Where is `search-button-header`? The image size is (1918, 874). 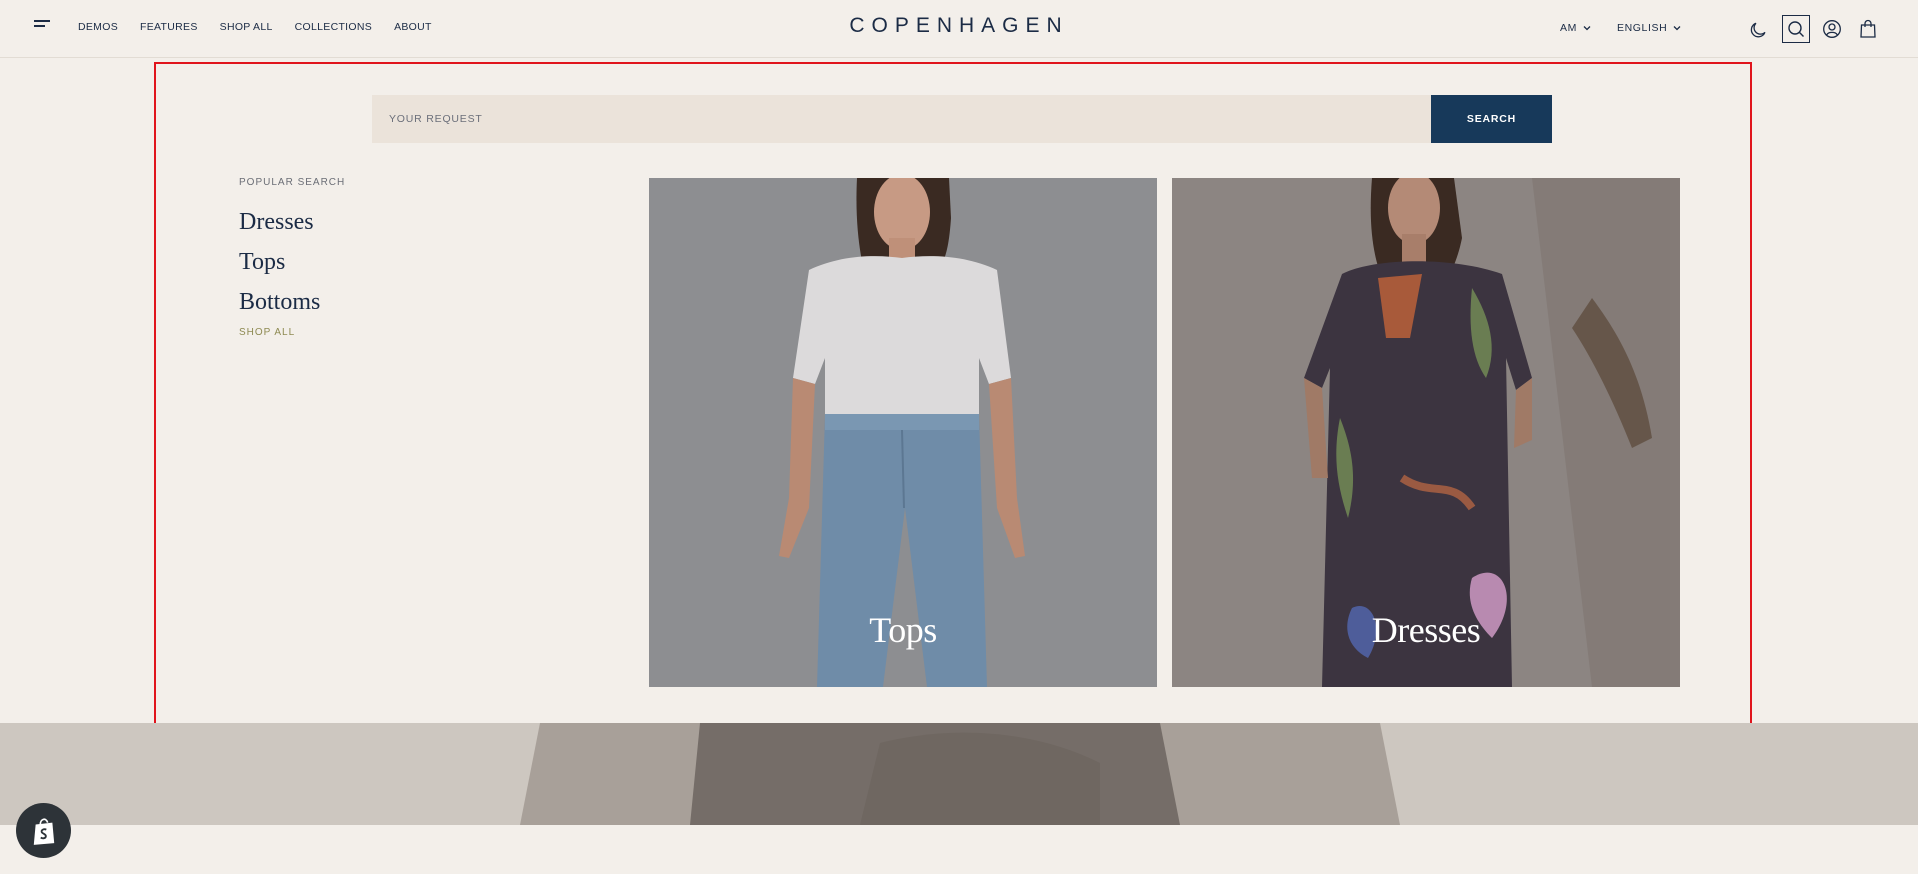
search-button-header is located at coordinates (1796, 29).